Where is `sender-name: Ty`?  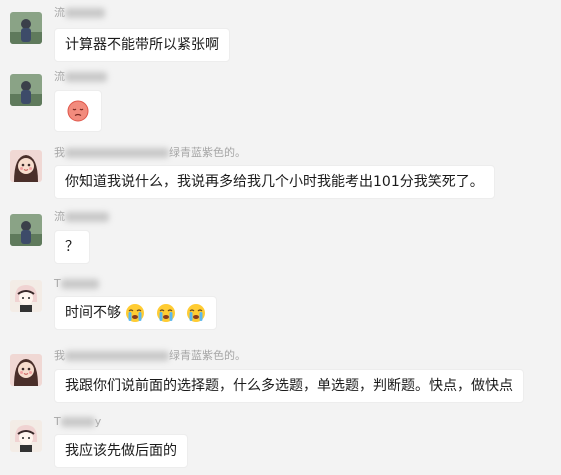 sender-name: Ty is located at coordinates (78, 421).